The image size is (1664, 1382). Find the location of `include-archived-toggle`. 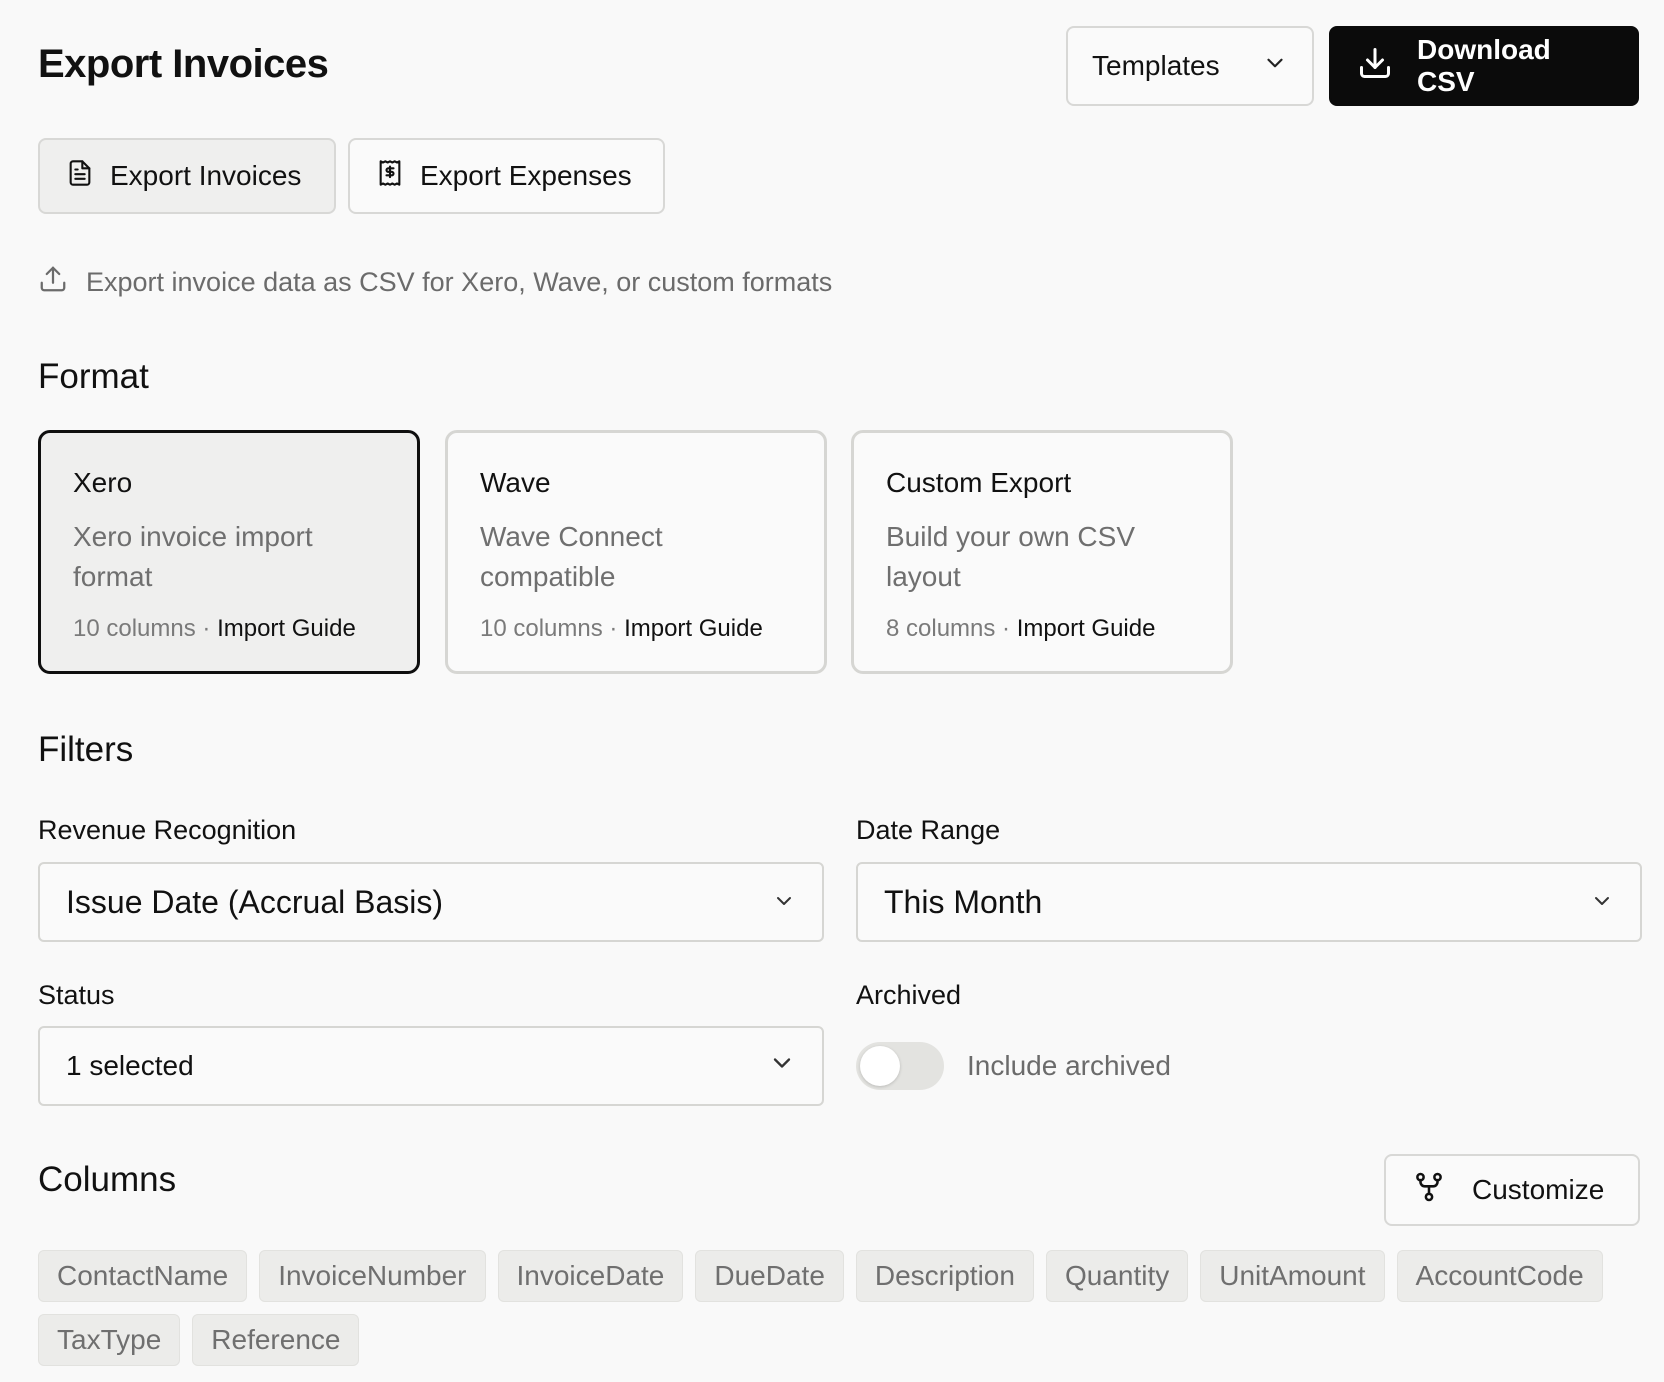

include-archived-toggle is located at coordinates (900, 1066).